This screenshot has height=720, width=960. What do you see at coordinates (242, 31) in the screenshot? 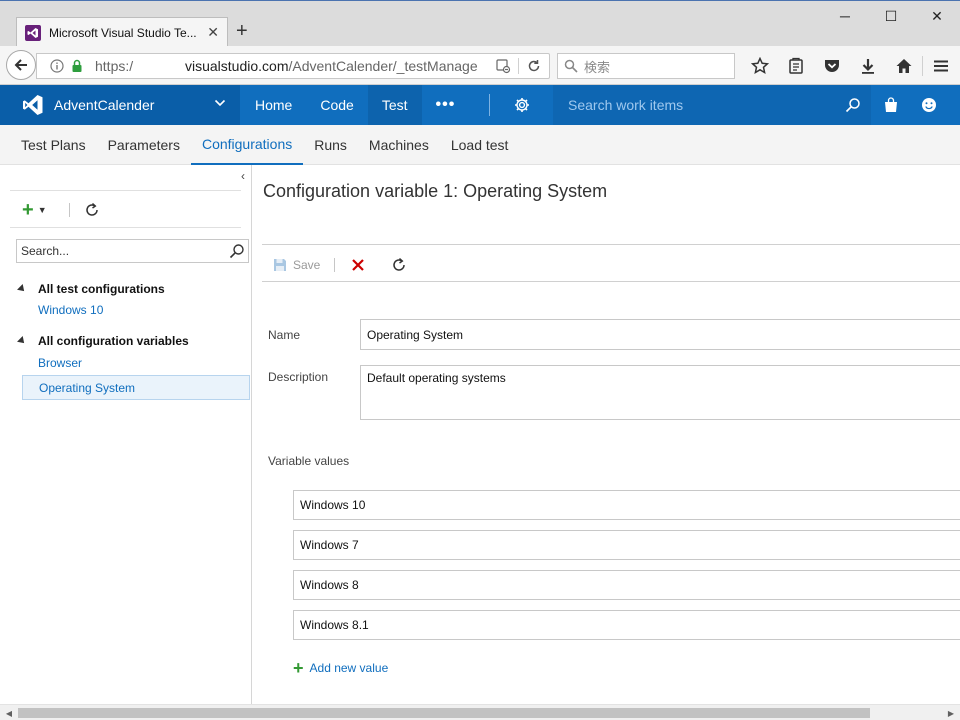
I see `new-tab-button: +` at bounding box center [242, 31].